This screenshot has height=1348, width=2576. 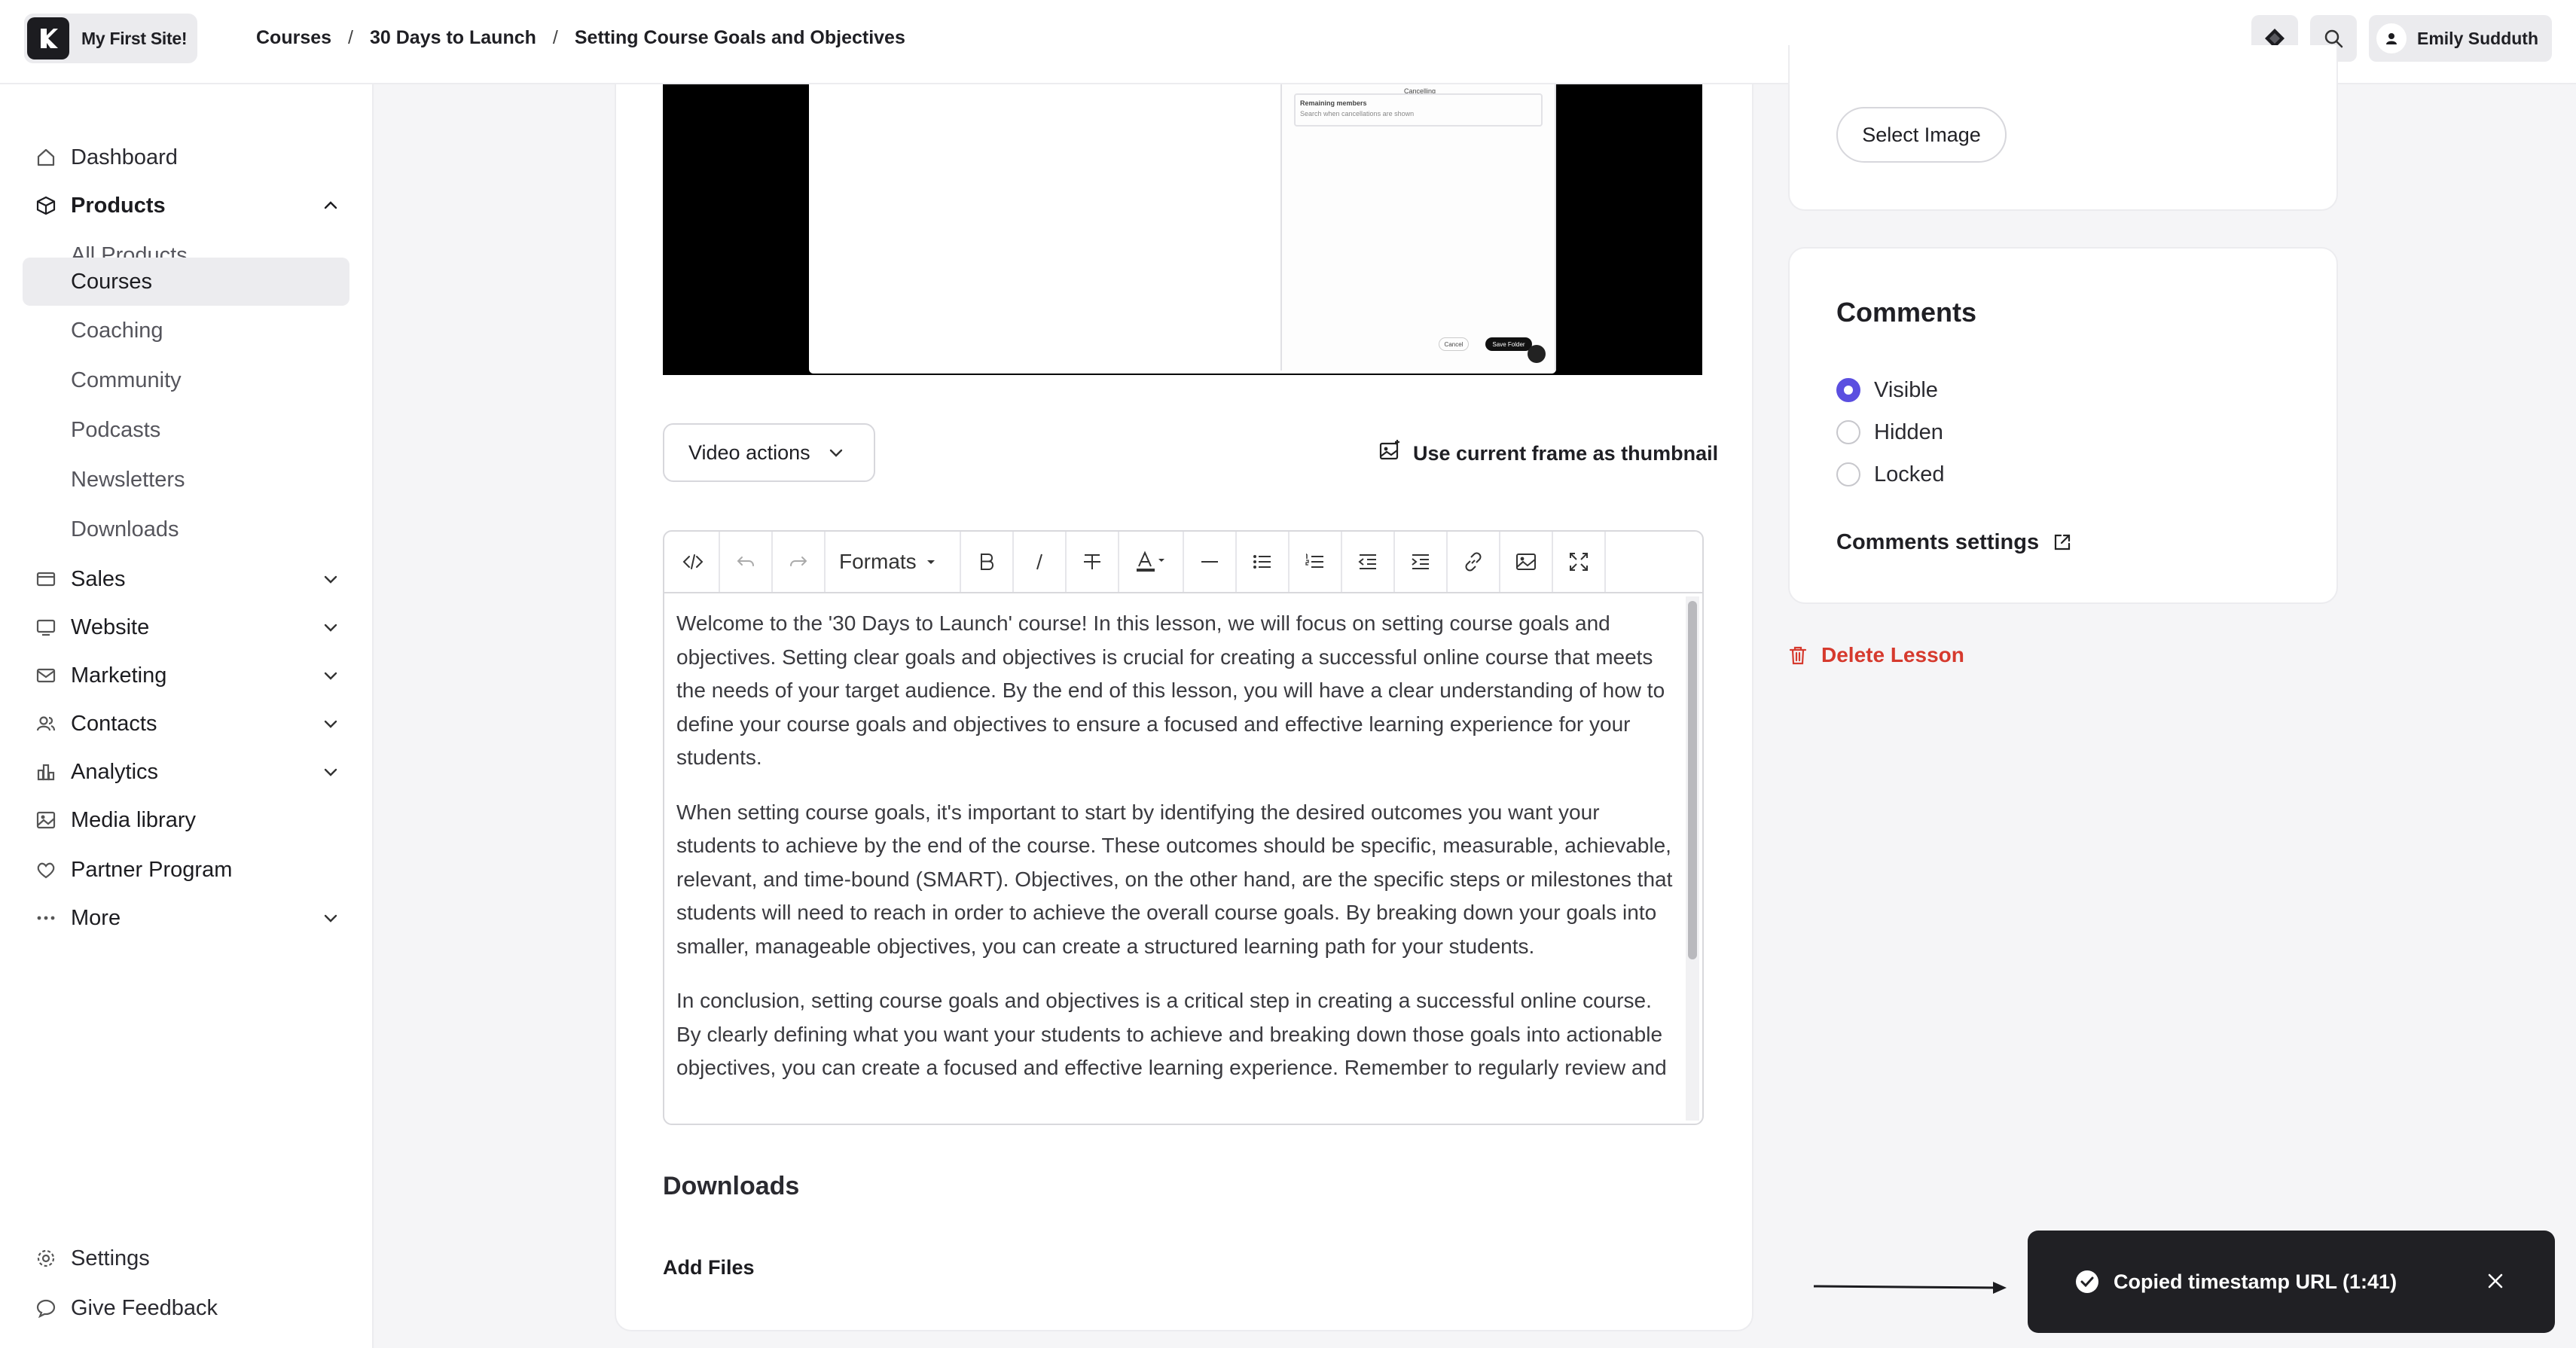 I want to click on home-icon, so click(x=46, y=157).